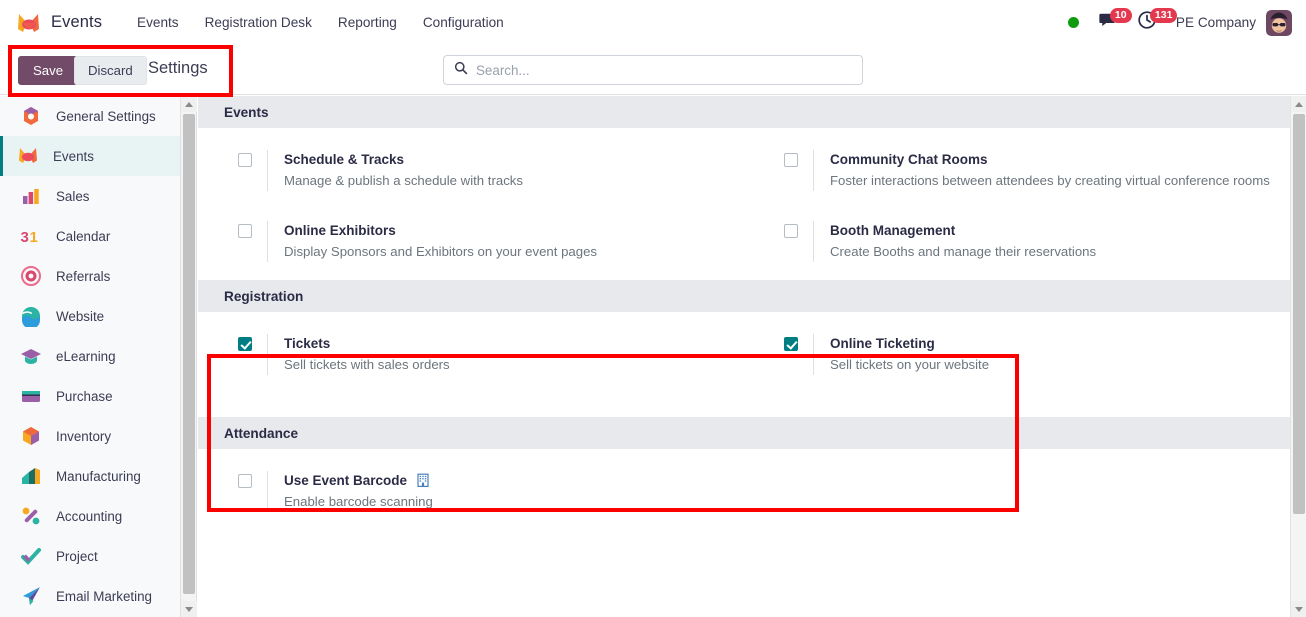 This screenshot has height=617, width=1306. What do you see at coordinates (367, 364) in the screenshot?
I see `setting-description: Sell tickets with sales orders` at bounding box center [367, 364].